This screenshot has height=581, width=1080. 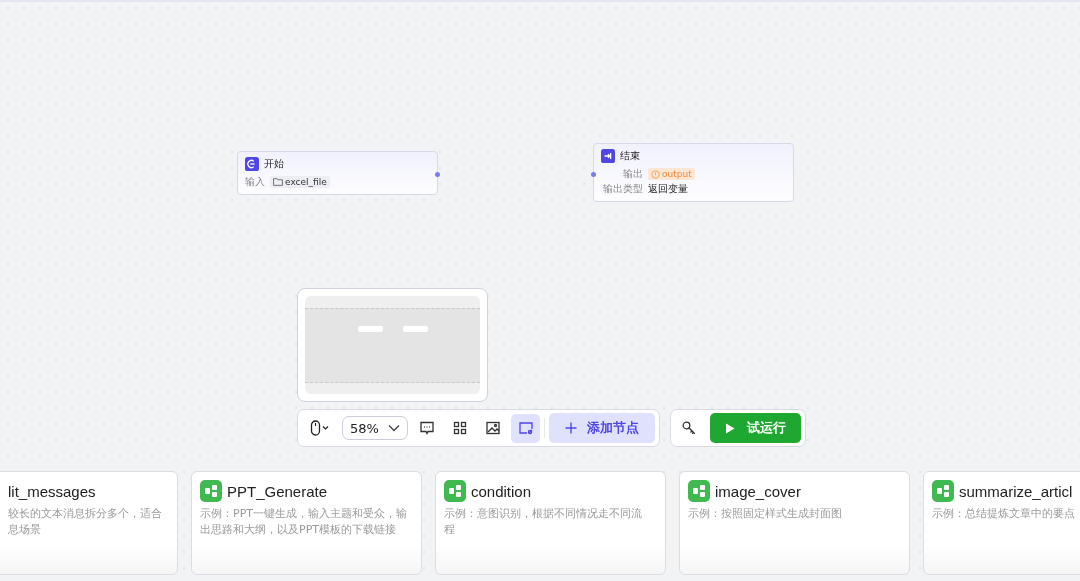 I want to click on comment-icon, so click(x=426, y=428).